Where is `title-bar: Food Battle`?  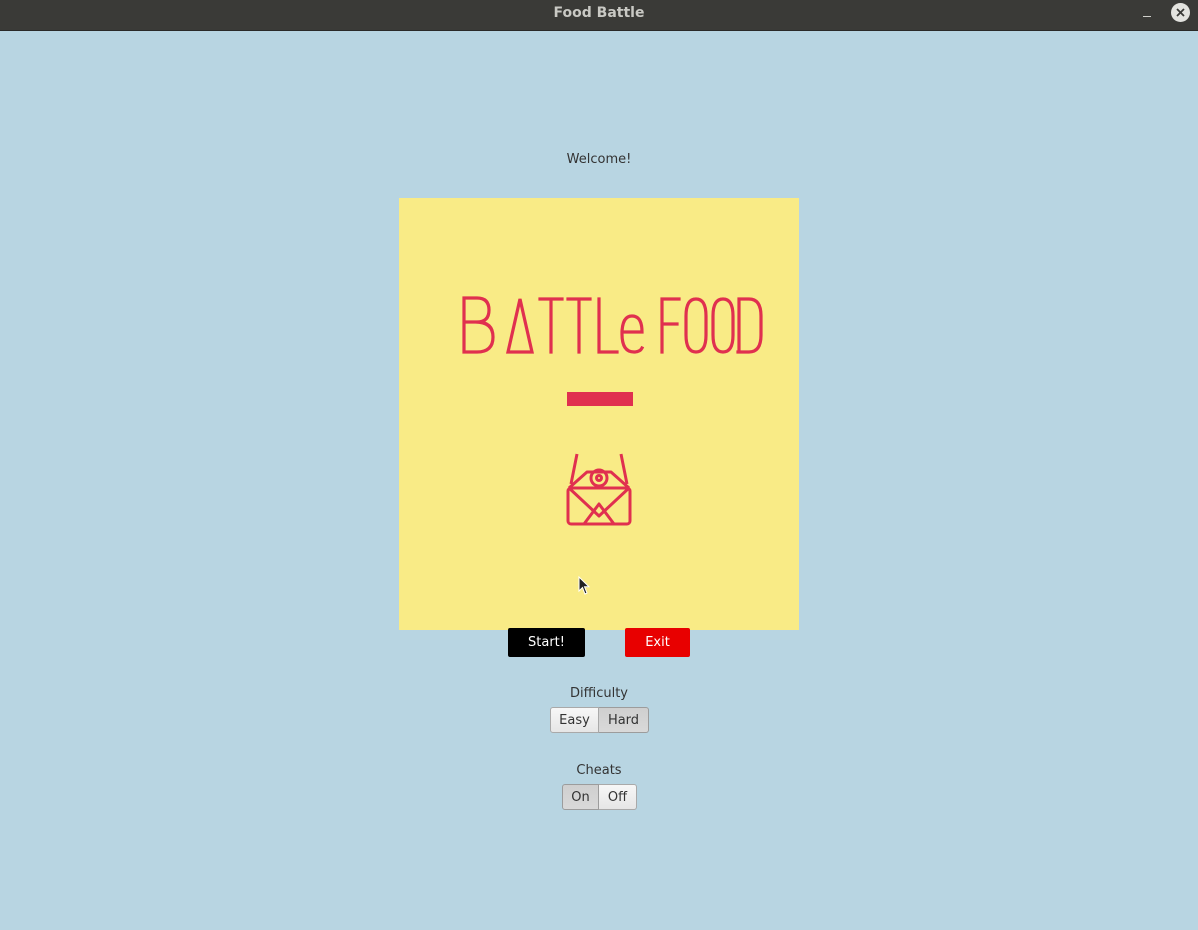 title-bar: Food Battle is located at coordinates (599, 15).